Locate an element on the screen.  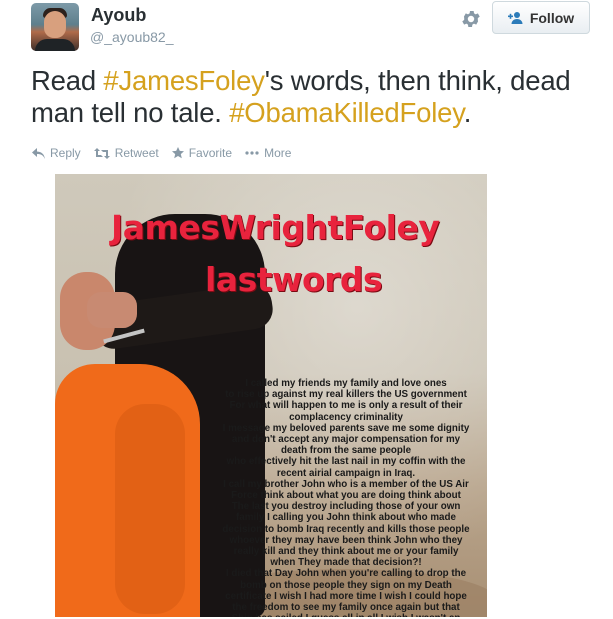
retweet-button: Retweet is located at coordinates (126, 153).